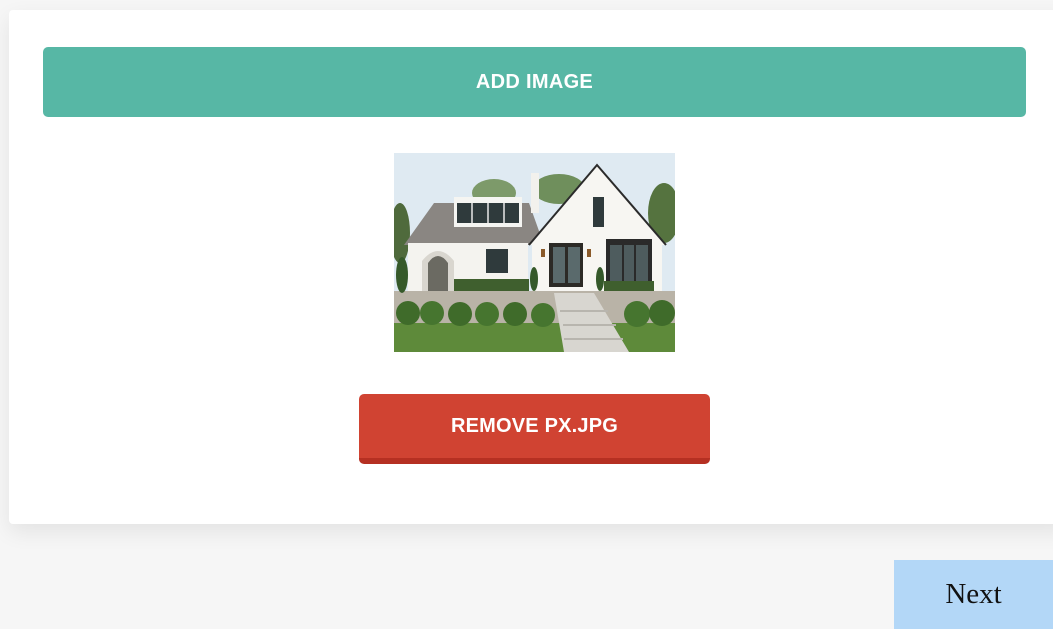 This screenshot has width=1053, height=629. What do you see at coordinates (534, 429) in the screenshot?
I see `remove-image-button: REMOVE PX.JPG` at bounding box center [534, 429].